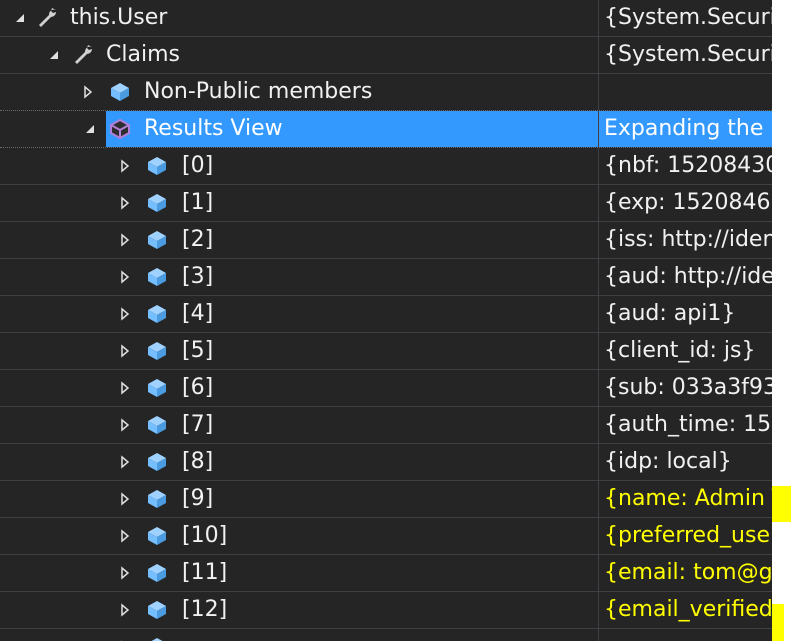 This screenshot has width=791, height=641. I want to click on results-view-cube-icon, so click(120, 129).